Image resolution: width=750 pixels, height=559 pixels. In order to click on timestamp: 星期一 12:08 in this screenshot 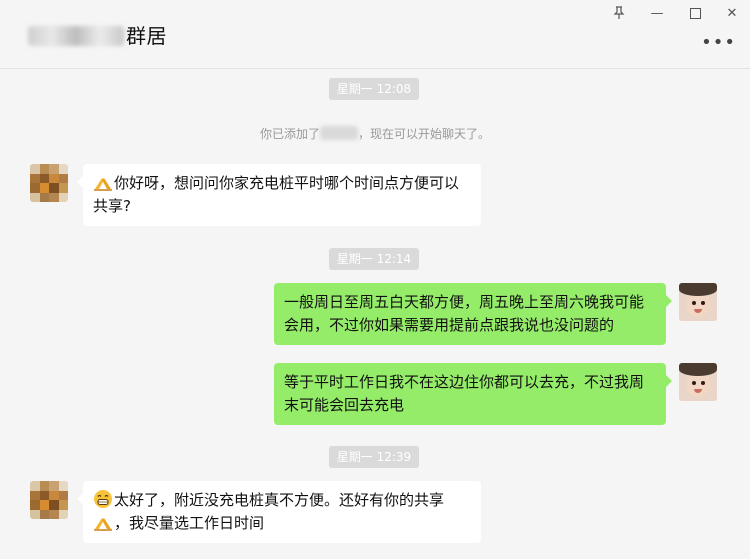, I will do `click(374, 89)`.